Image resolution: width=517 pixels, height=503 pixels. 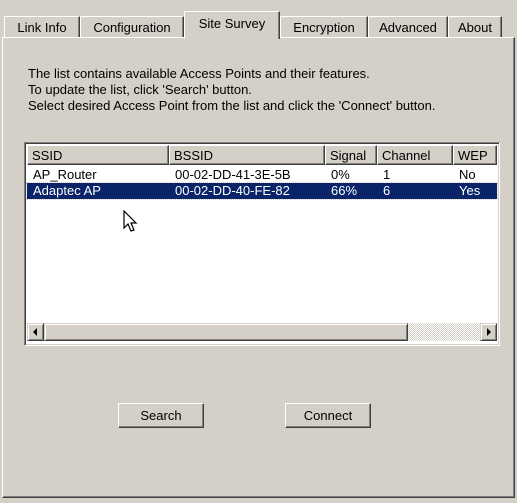 What do you see at coordinates (42, 26) in the screenshot?
I see `tab-link-info: Link Info` at bounding box center [42, 26].